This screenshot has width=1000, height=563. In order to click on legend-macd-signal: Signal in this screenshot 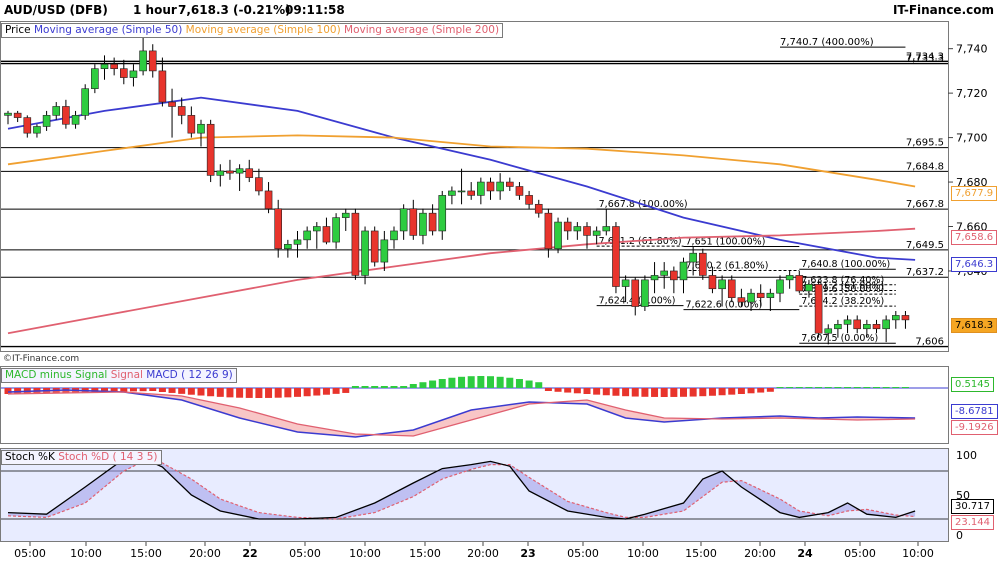, I will do `click(127, 375)`.